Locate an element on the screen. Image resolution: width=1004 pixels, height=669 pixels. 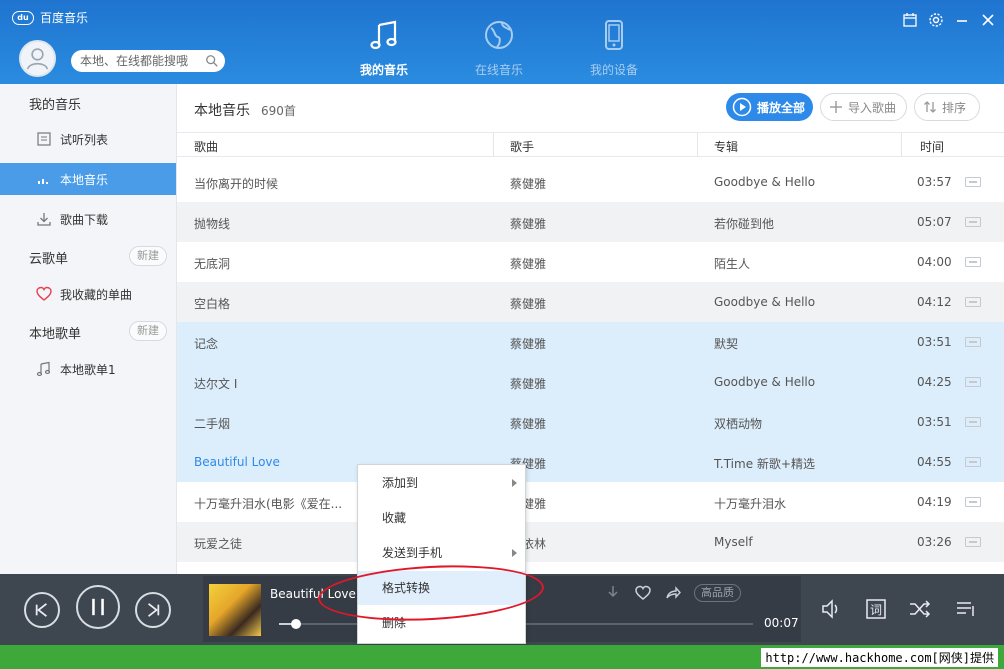
skip-previous-icon is located at coordinates (41, 610).